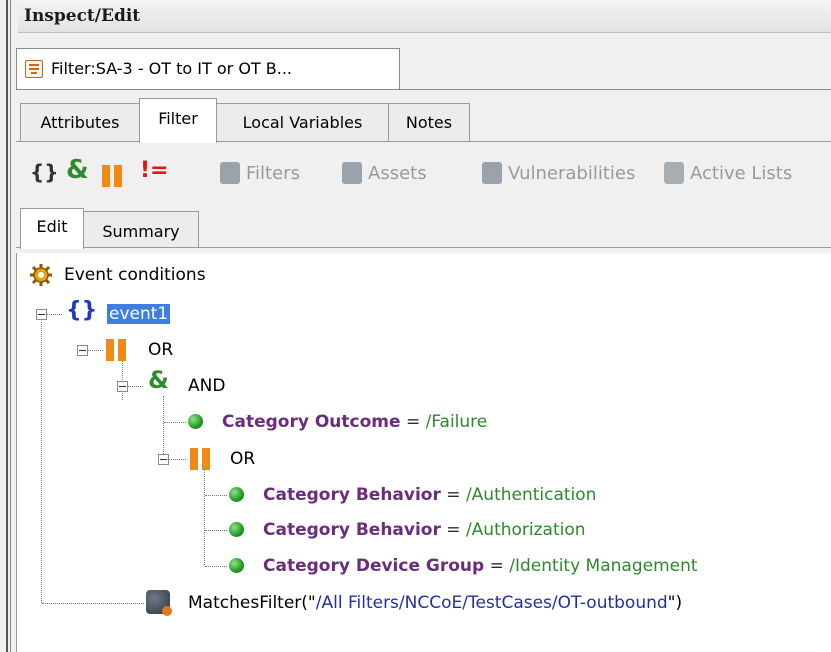 This screenshot has width=831, height=652. I want to click on event-braces-icon: {}, so click(82, 310).